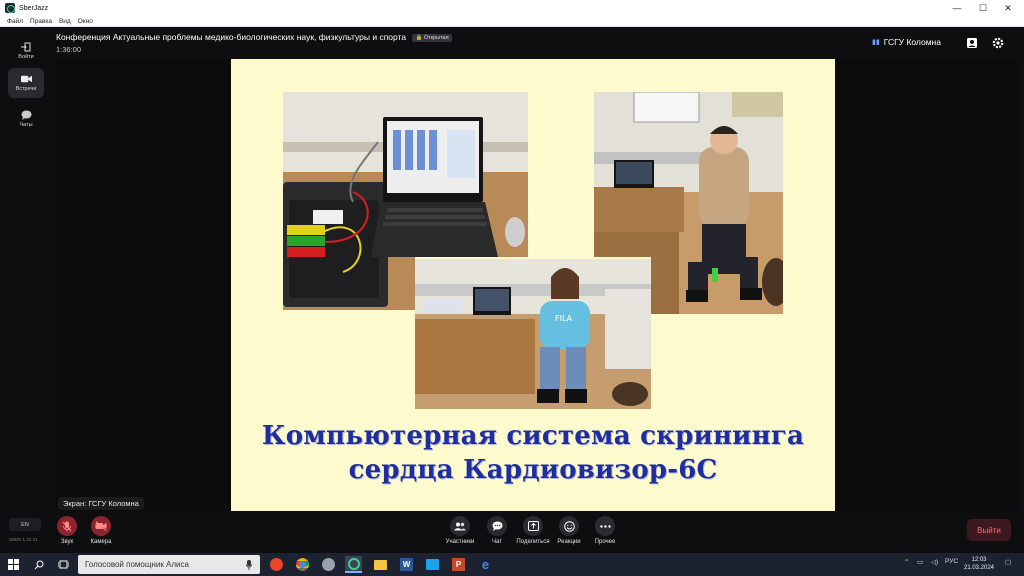  I want to click on taskbar-app-yandex, so click(276, 564).